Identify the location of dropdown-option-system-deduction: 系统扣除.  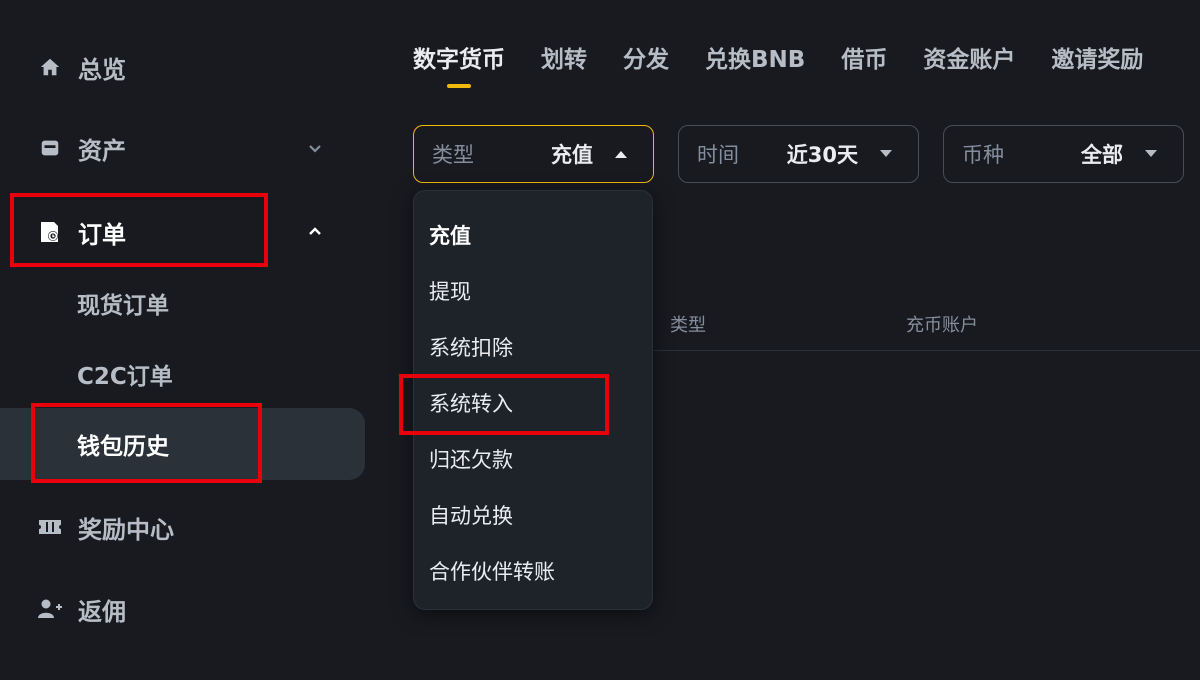
(536, 347).